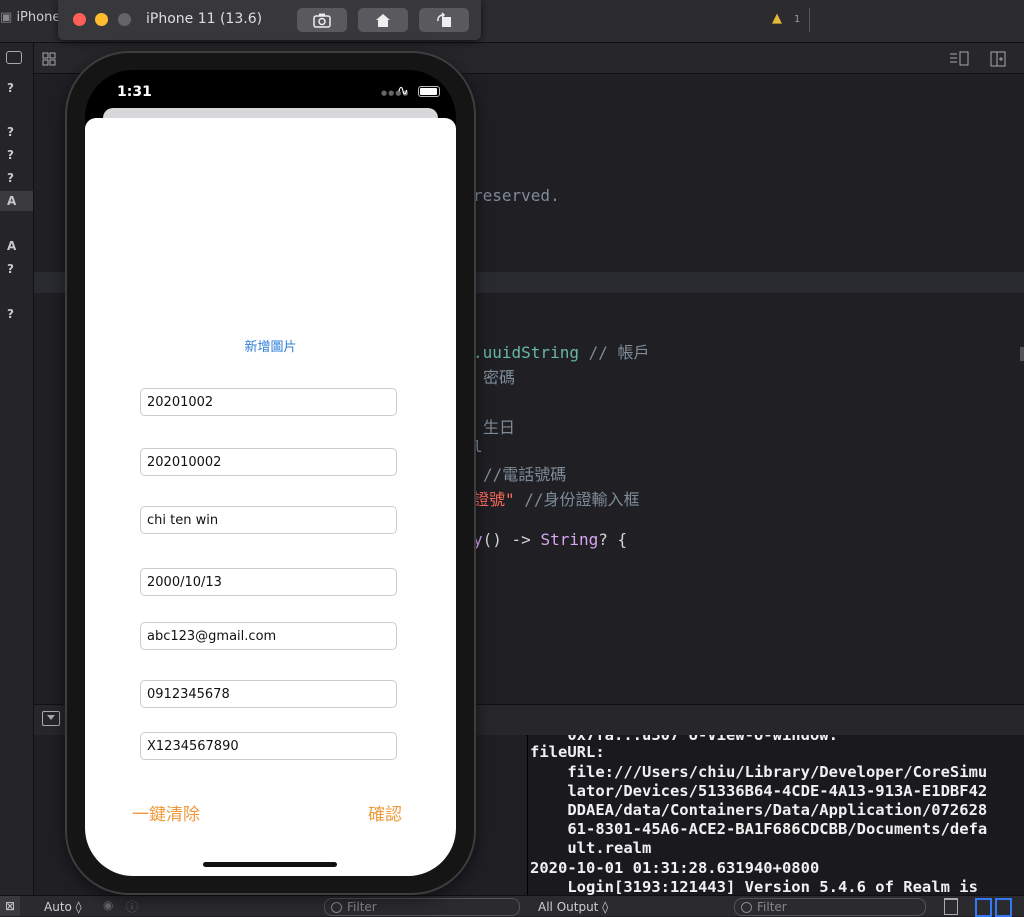 This screenshot has height=917, width=1024. What do you see at coordinates (591, 848) in the screenshot?
I see `console-line: ult.realm` at bounding box center [591, 848].